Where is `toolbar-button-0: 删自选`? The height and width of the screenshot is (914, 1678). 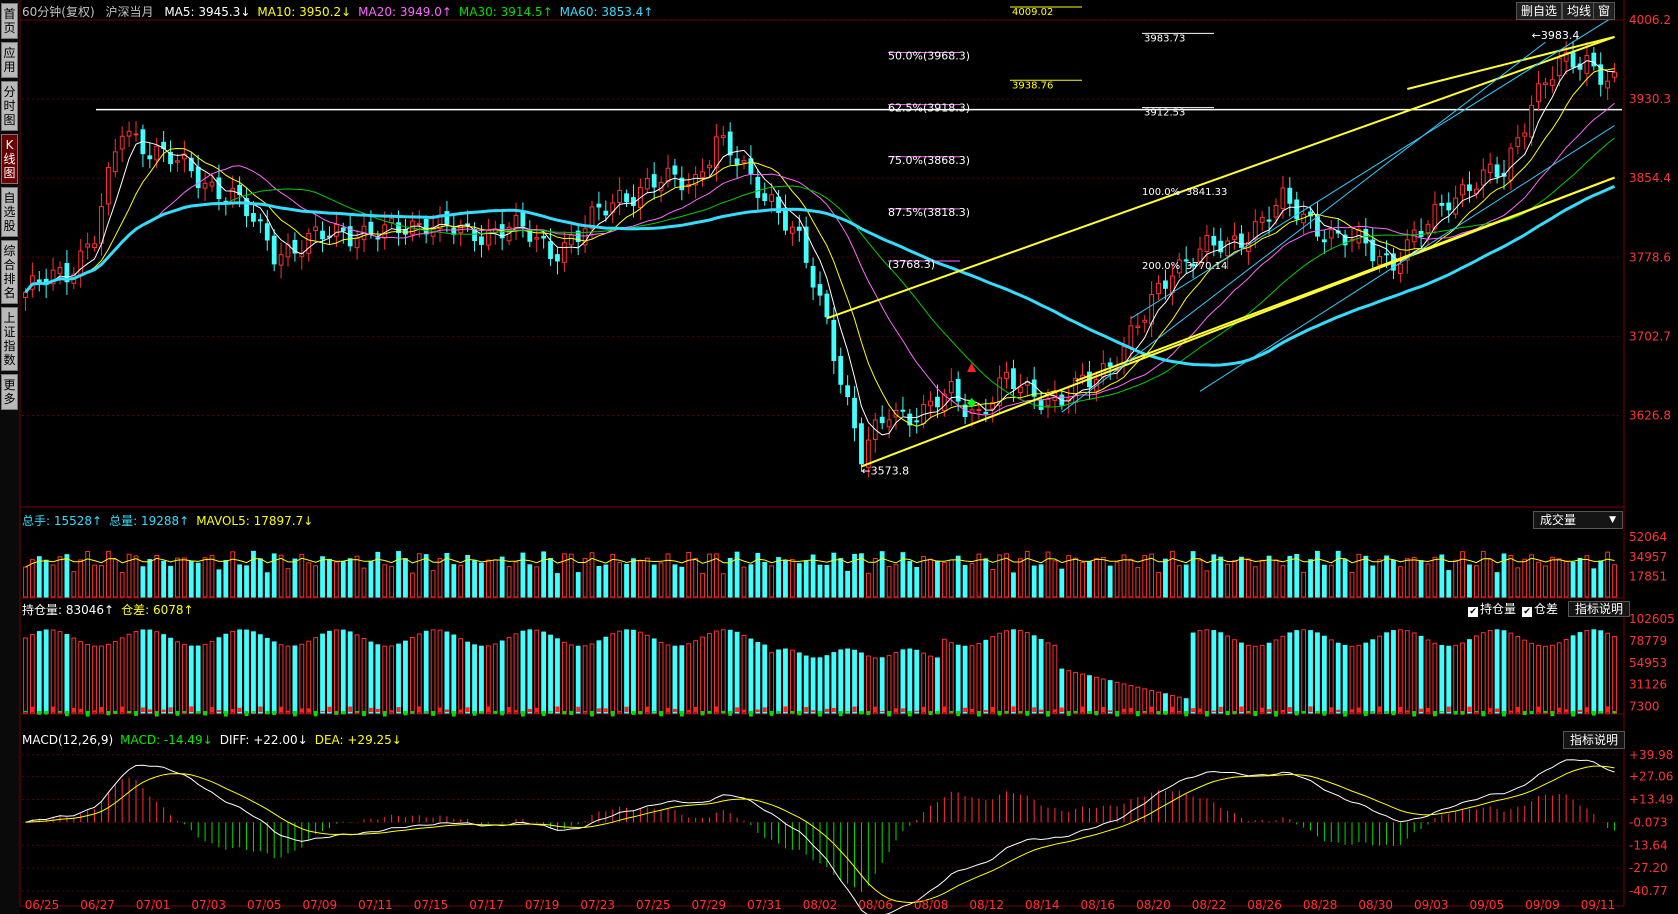 toolbar-button-0: 删自选 is located at coordinates (1539, 11).